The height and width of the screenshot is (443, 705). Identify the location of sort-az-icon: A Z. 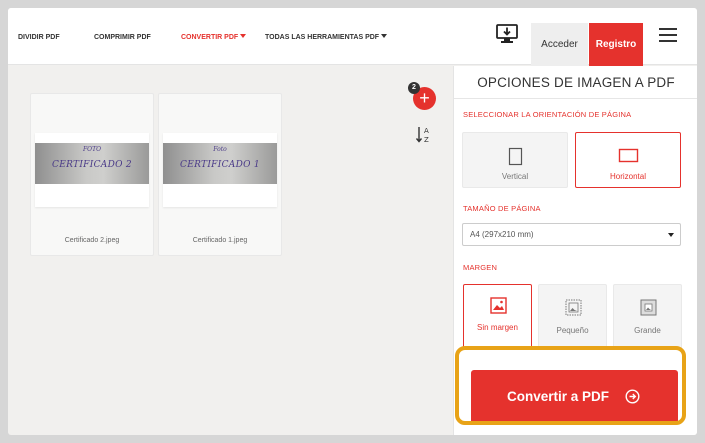
(424, 135).